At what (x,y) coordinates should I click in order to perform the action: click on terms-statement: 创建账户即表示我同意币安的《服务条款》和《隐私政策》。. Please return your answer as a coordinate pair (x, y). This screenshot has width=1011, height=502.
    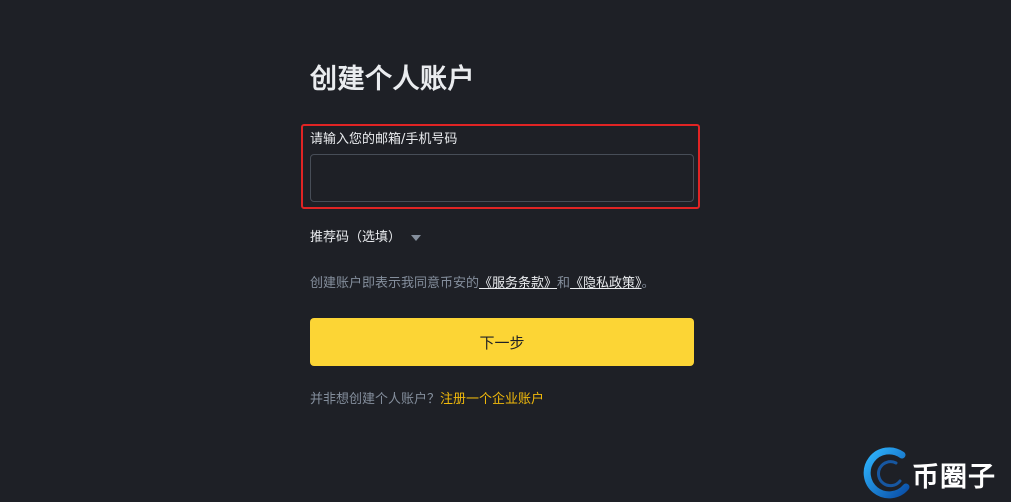
    Looking at the image, I should click on (482, 284).